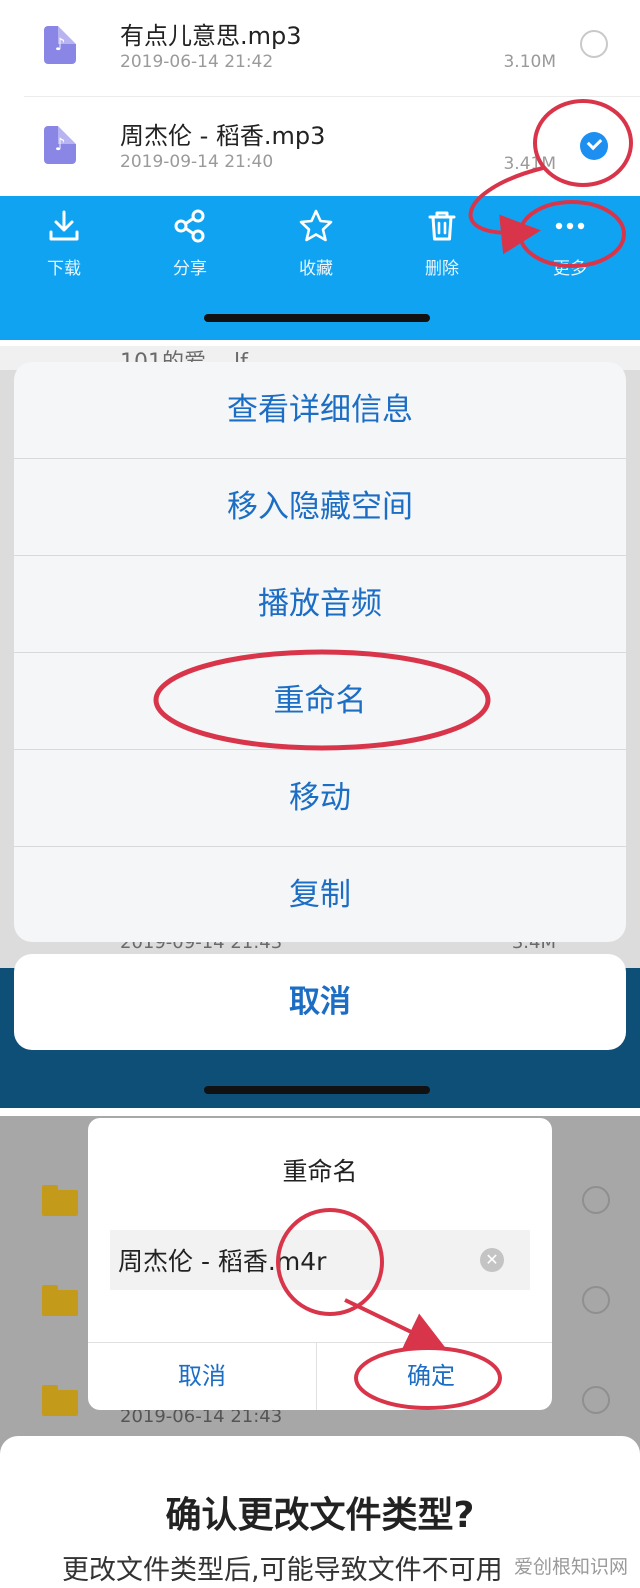  I want to click on share-button: 分享, so click(190, 243).